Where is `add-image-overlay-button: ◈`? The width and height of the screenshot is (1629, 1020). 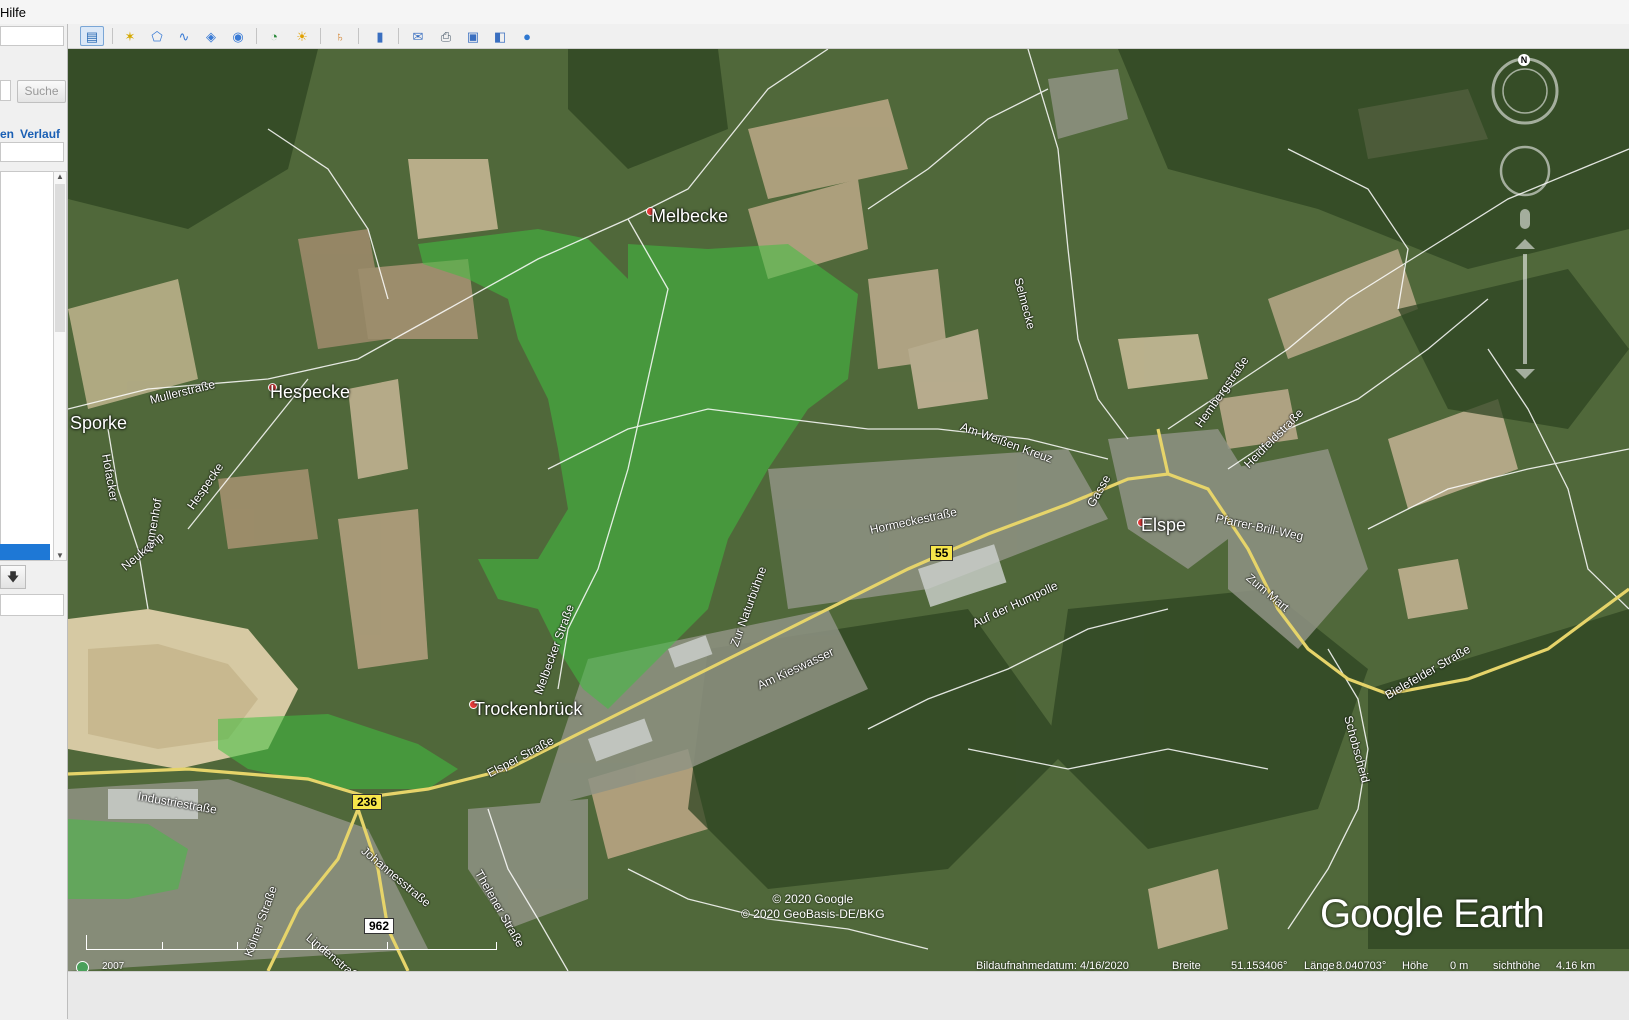 add-image-overlay-button: ◈ is located at coordinates (211, 36).